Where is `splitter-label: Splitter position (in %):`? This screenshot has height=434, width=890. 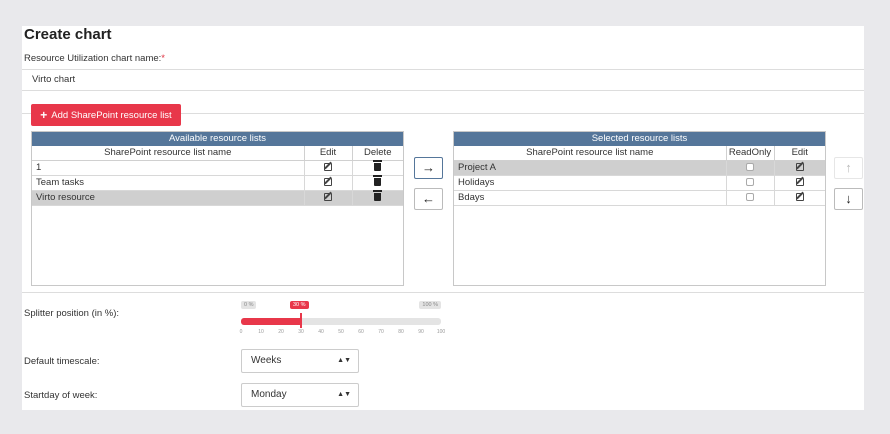 splitter-label: Splitter position (in %): is located at coordinates (72, 313).